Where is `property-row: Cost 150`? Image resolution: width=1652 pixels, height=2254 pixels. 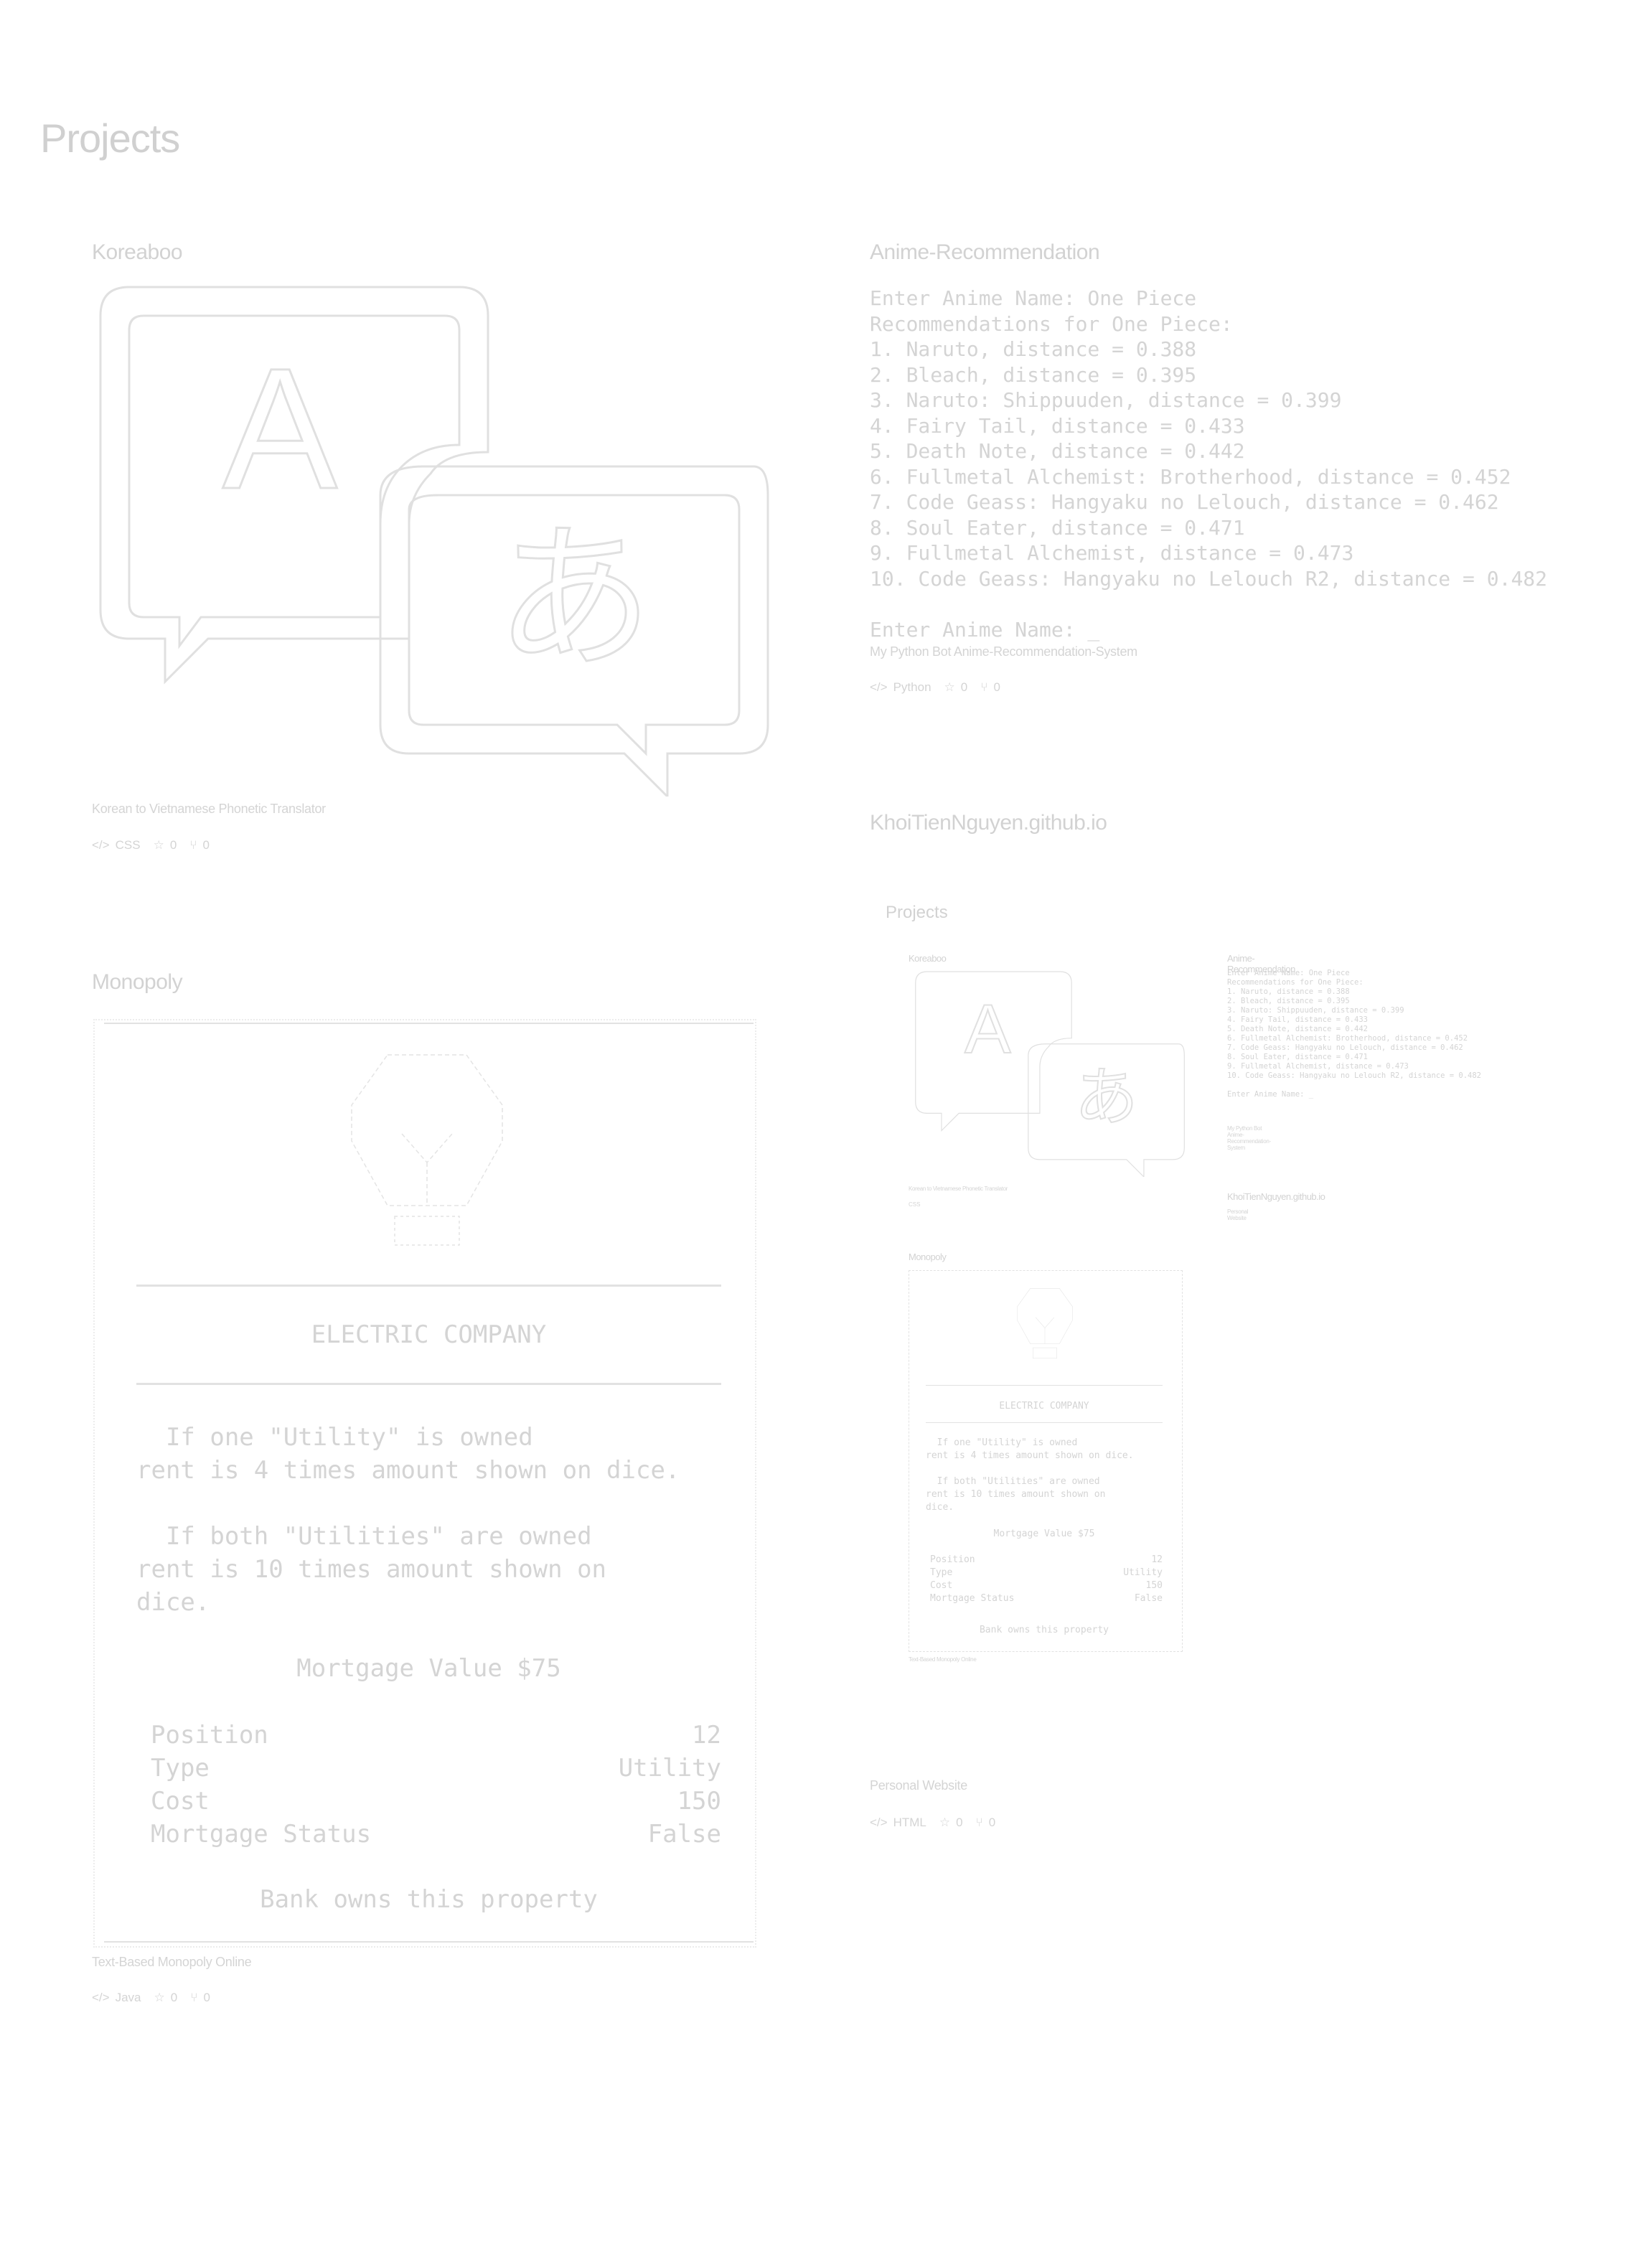 property-row: Cost 150 is located at coordinates (436, 1802).